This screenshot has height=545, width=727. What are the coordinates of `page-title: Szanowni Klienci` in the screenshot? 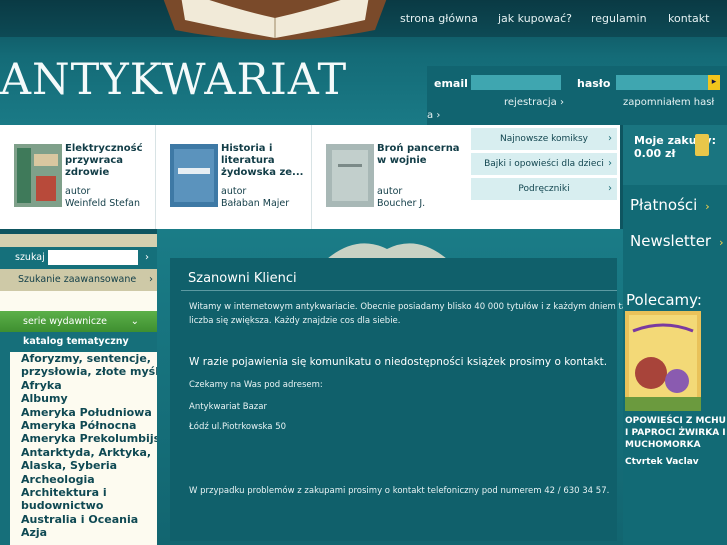 It's located at (242, 278).